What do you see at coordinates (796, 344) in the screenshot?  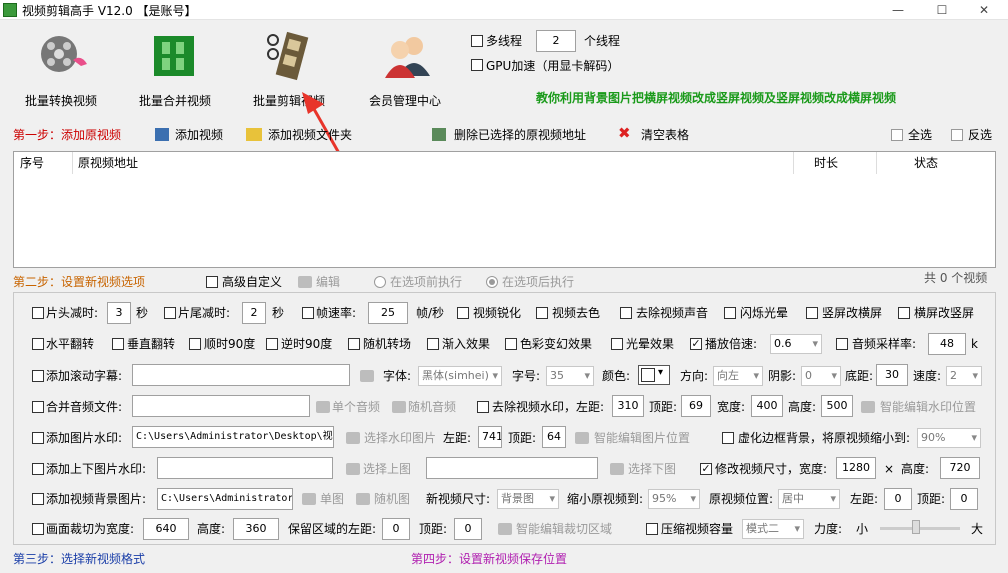 I see `speed-select: 0.6` at bounding box center [796, 344].